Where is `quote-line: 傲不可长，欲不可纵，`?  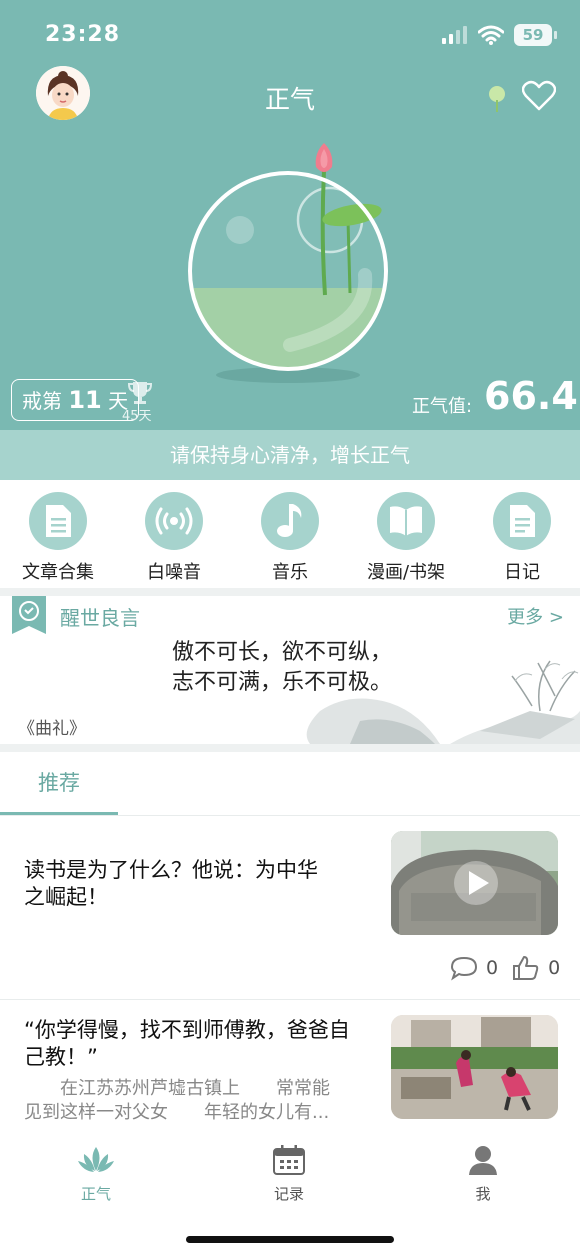
quote-line: 傲不可长，欲不可纵， is located at coordinates (282, 652).